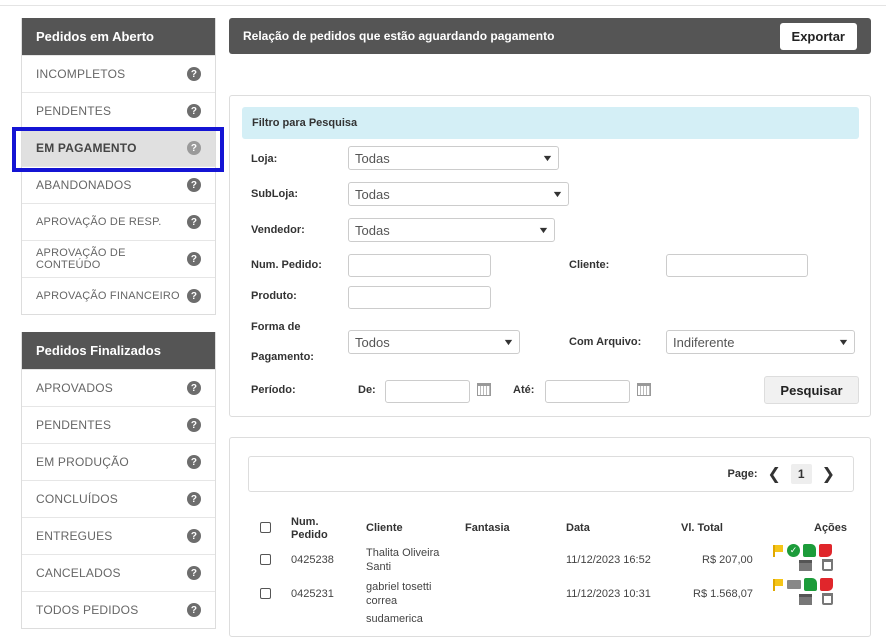 The width and height of the screenshot is (886, 637). I want to click on finished-orders-title: Pedidos Finalizados, so click(118, 350).